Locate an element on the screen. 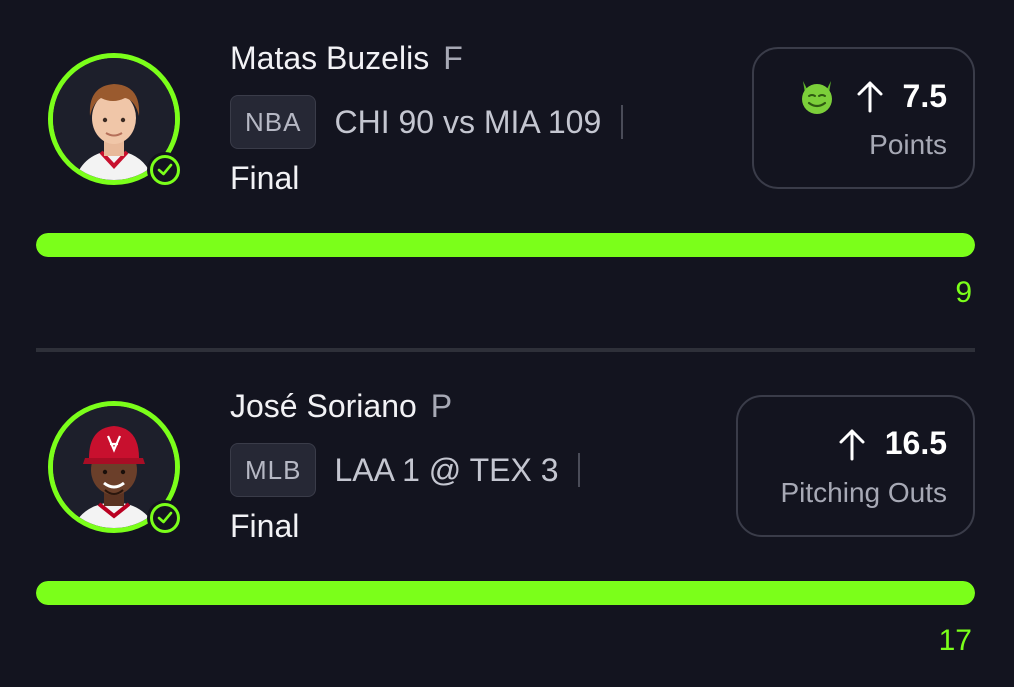  game-score: LAA 1 @ TEX 3 is located at coordinates (446, 469).